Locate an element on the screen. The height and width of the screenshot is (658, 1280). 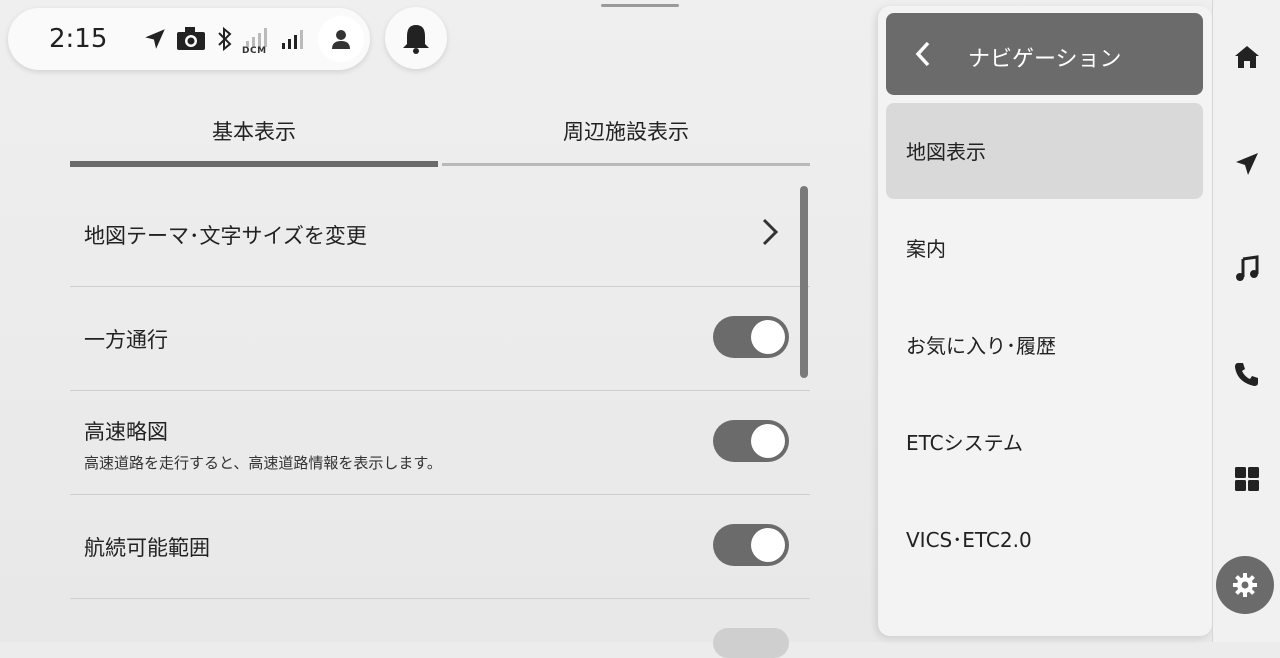
home-icon is located at coordinates (1247, 57).